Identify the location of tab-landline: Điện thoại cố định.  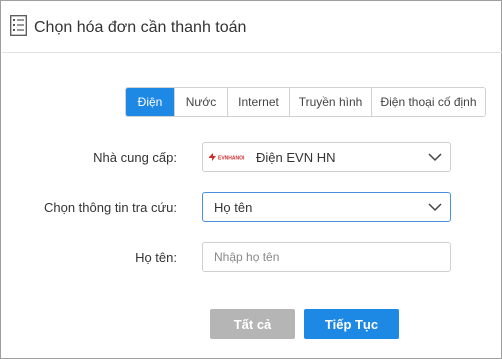
(428, 102).